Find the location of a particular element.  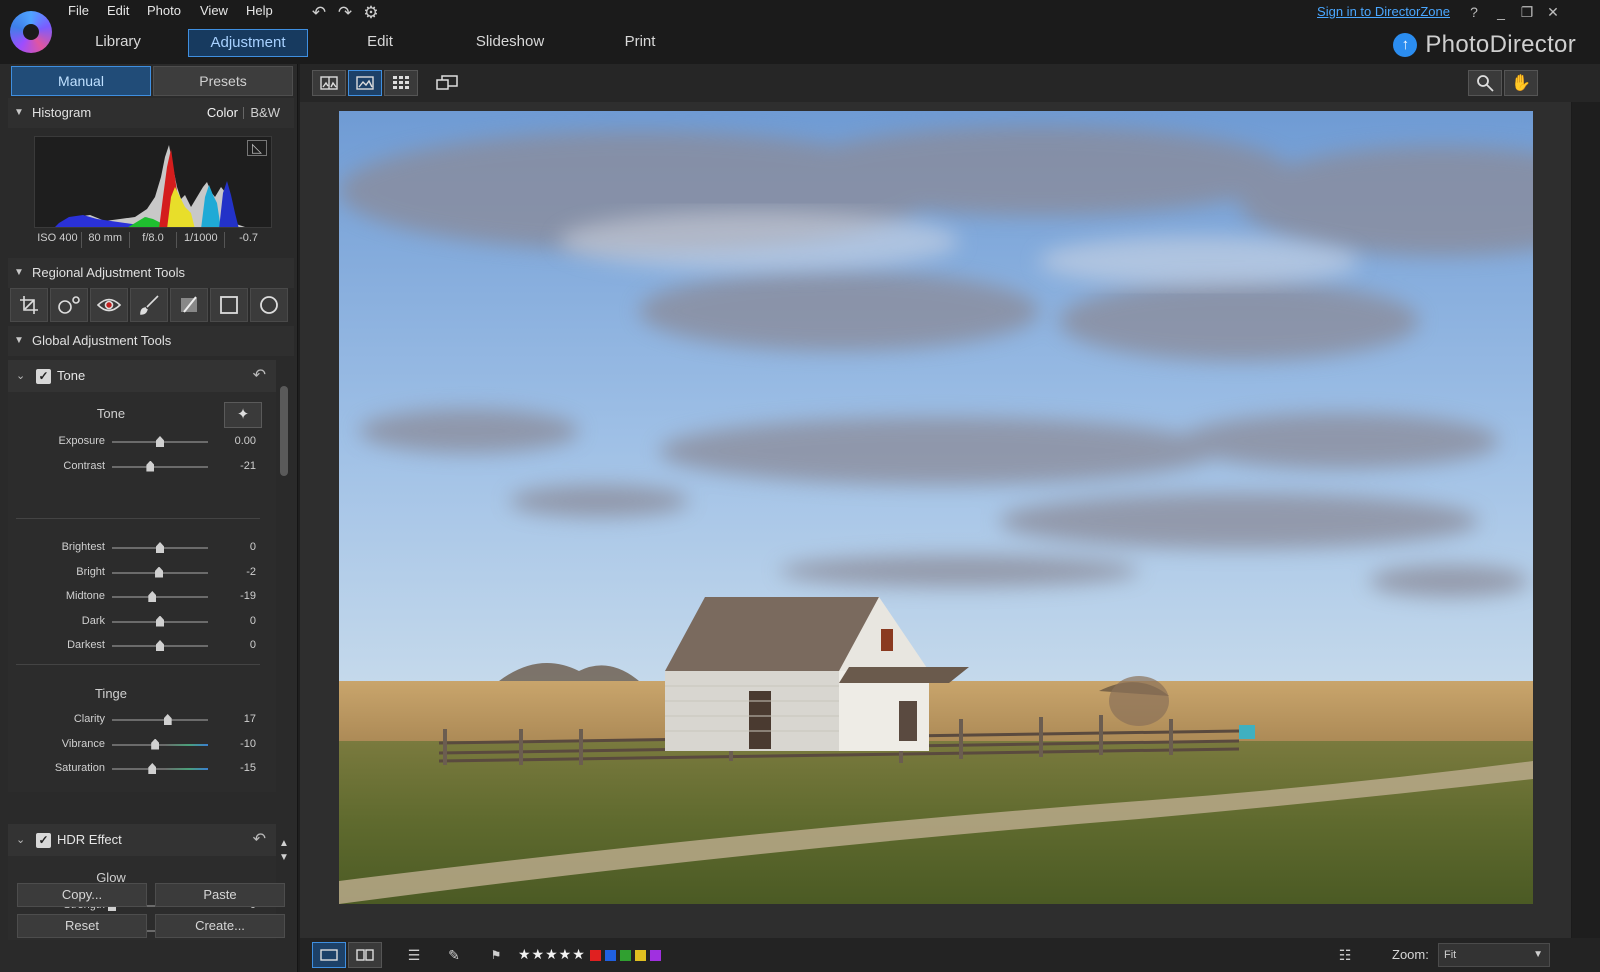

slider-dark: Dark 0 is located at coordinates (138, 622).